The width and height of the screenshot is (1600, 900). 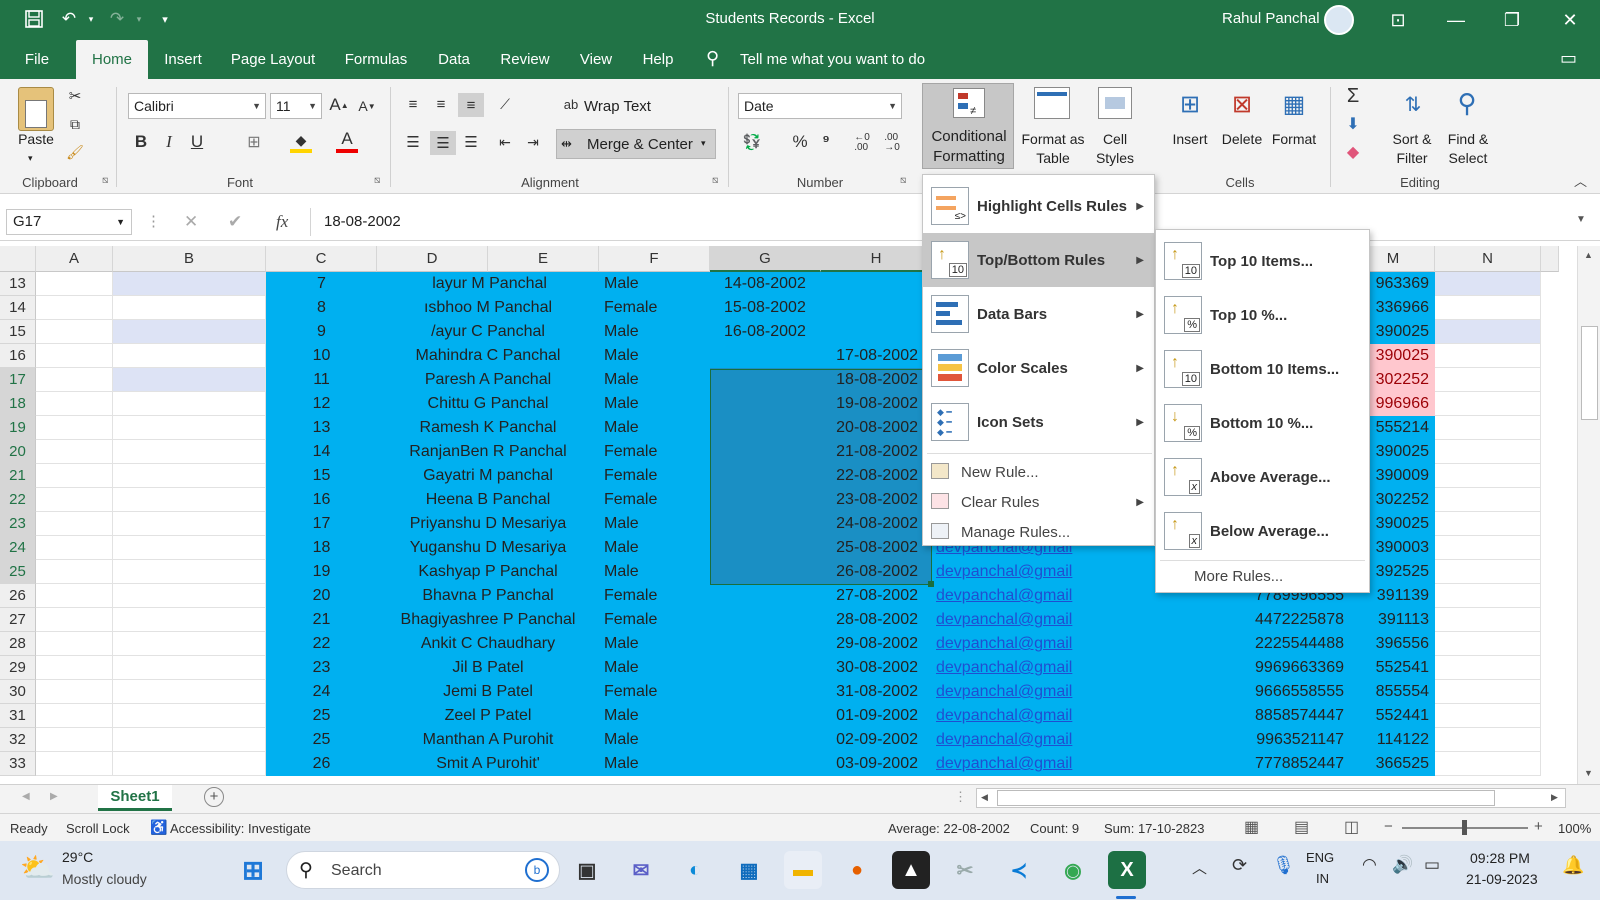 What do you see at coordinates (821, 428) in the screenshot?
I see `cell-date: 20-08-2002` at bounding box center [821, 428].